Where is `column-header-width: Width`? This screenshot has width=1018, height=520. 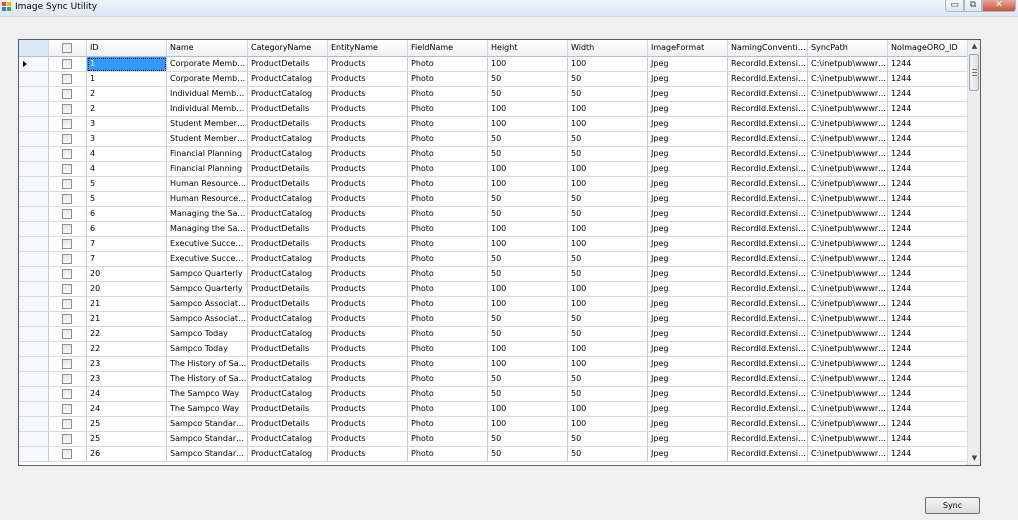
column-header-width: Width is located at coordinates (608, 48).